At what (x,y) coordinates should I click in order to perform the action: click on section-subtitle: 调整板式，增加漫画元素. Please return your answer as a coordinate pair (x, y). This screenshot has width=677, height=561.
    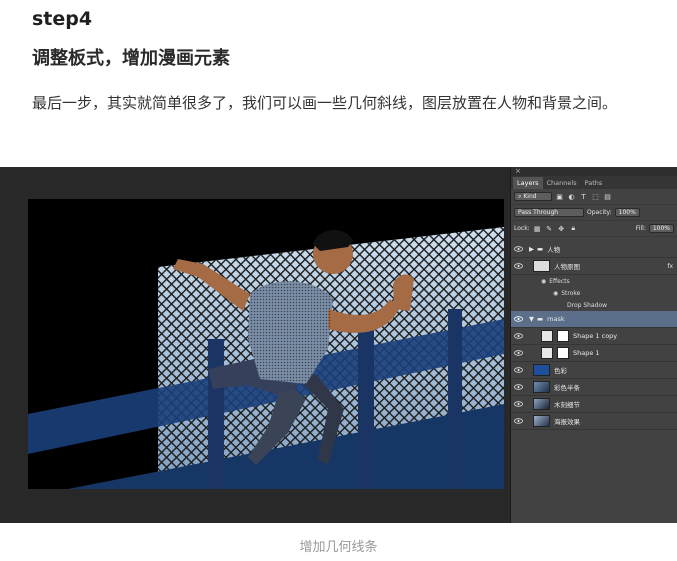
    Looking at the image, I should click on (131, 58).